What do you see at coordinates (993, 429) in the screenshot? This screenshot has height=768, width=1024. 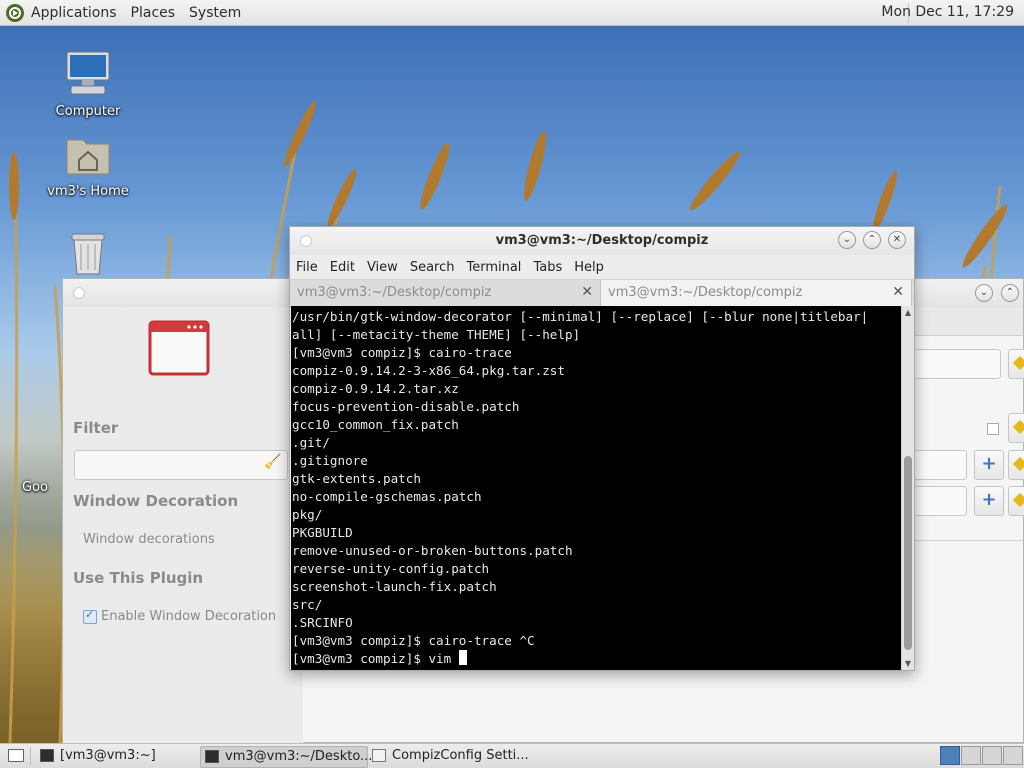 I see `setting-checkbox` at bounding box center [993, 429].